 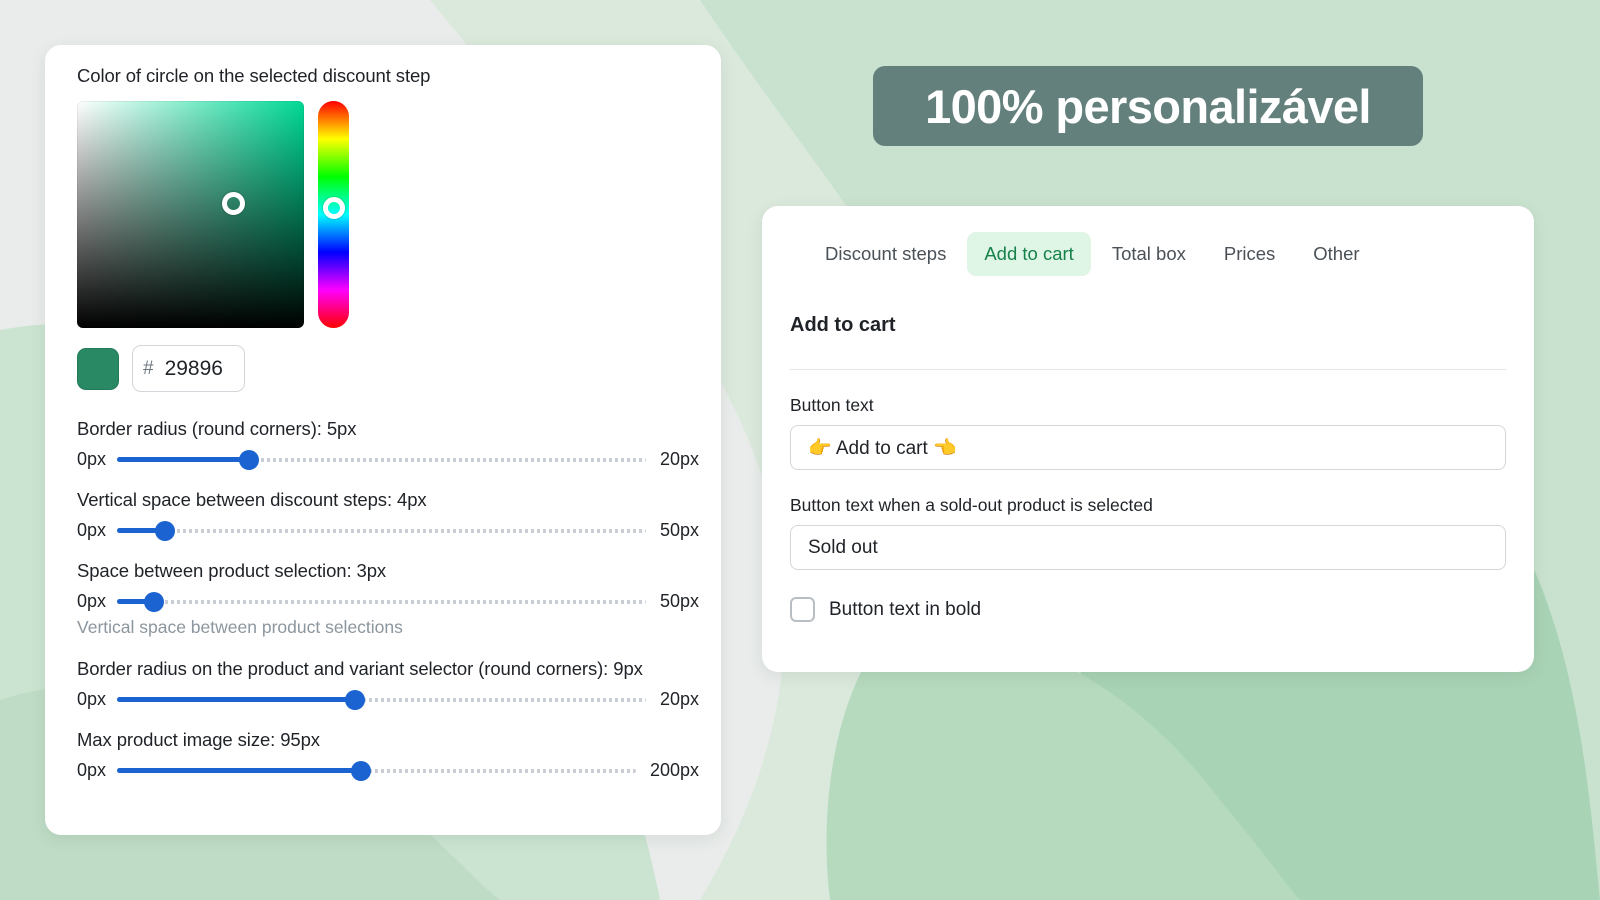 I want to click on hex-color-value: 29896, so click(x=193, y=368).